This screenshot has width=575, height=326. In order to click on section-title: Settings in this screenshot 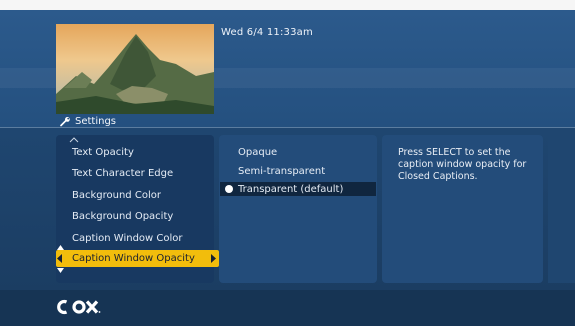, I will do `click(88, 121)`.